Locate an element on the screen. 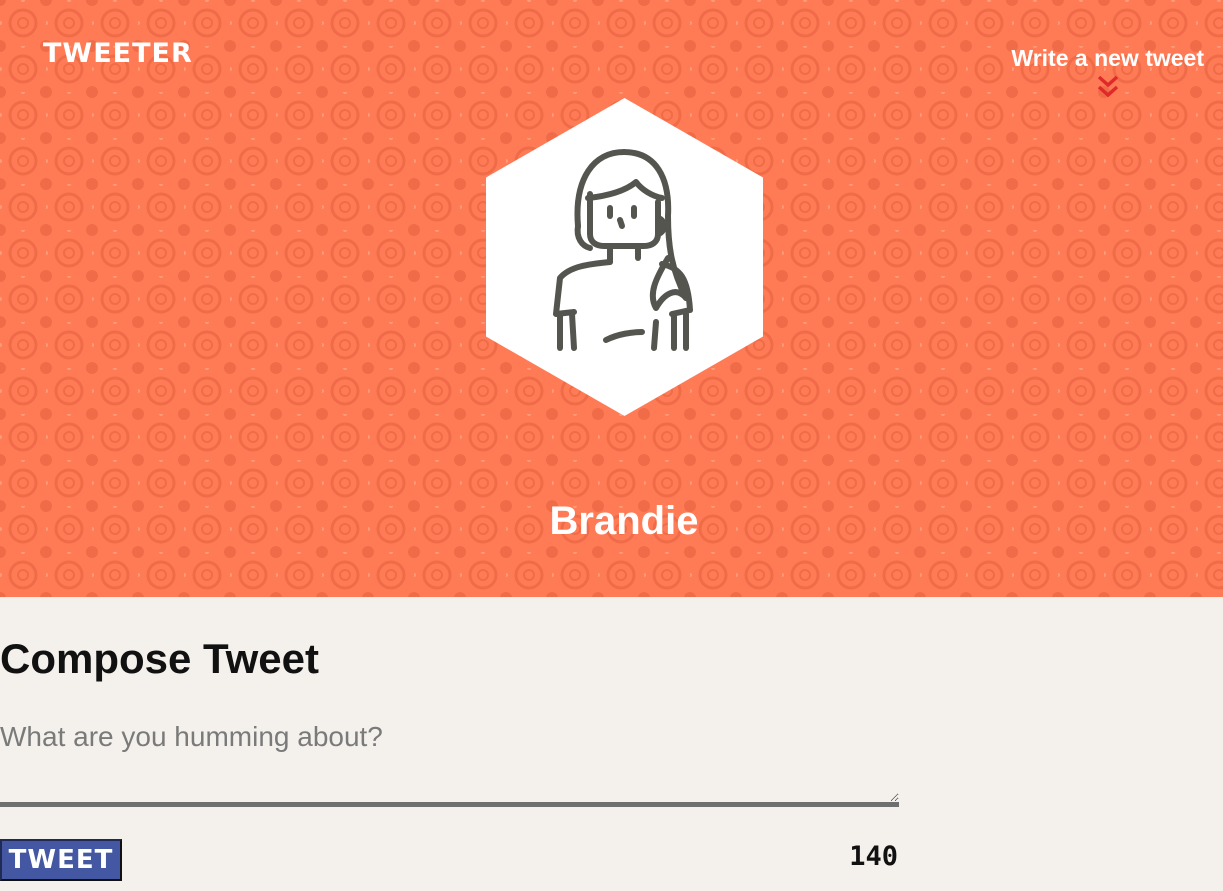  double-chevron-down-icon is located at coordinates (1107, 86).